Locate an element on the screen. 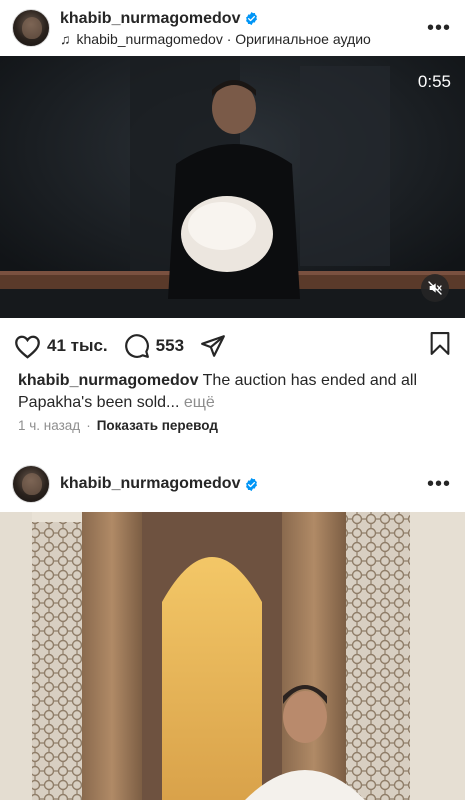 This screenshot has height=800, width=465. comment-button: 553 is located at coordinates (154, 346).